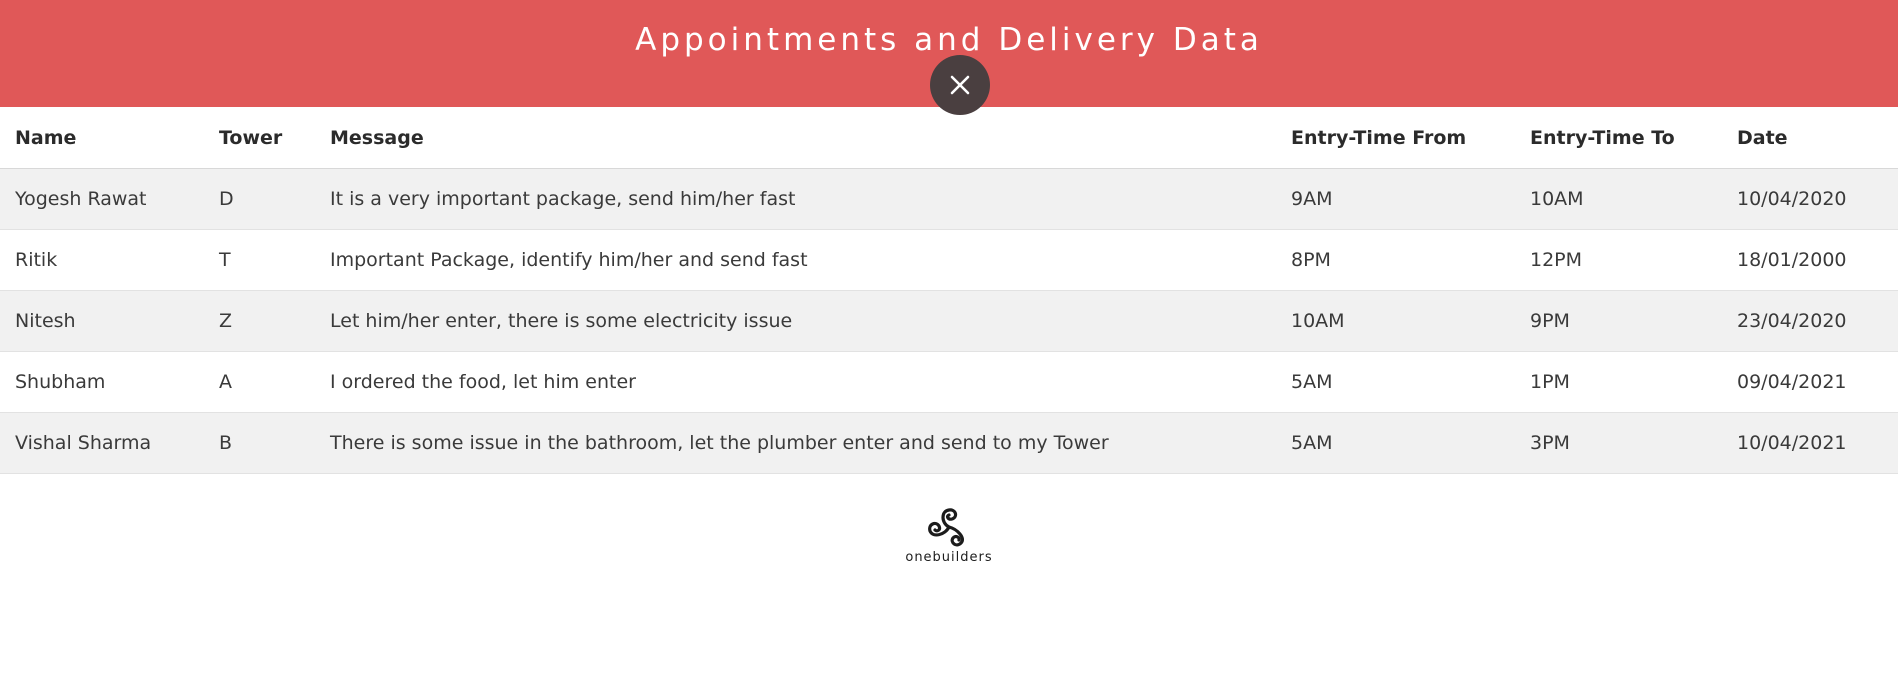 This screenshot has width=1898, height=691. Describe the element at coordinates (1810, 260) in the screenshot. I see `cell-date: 18/01/2000` at that location.